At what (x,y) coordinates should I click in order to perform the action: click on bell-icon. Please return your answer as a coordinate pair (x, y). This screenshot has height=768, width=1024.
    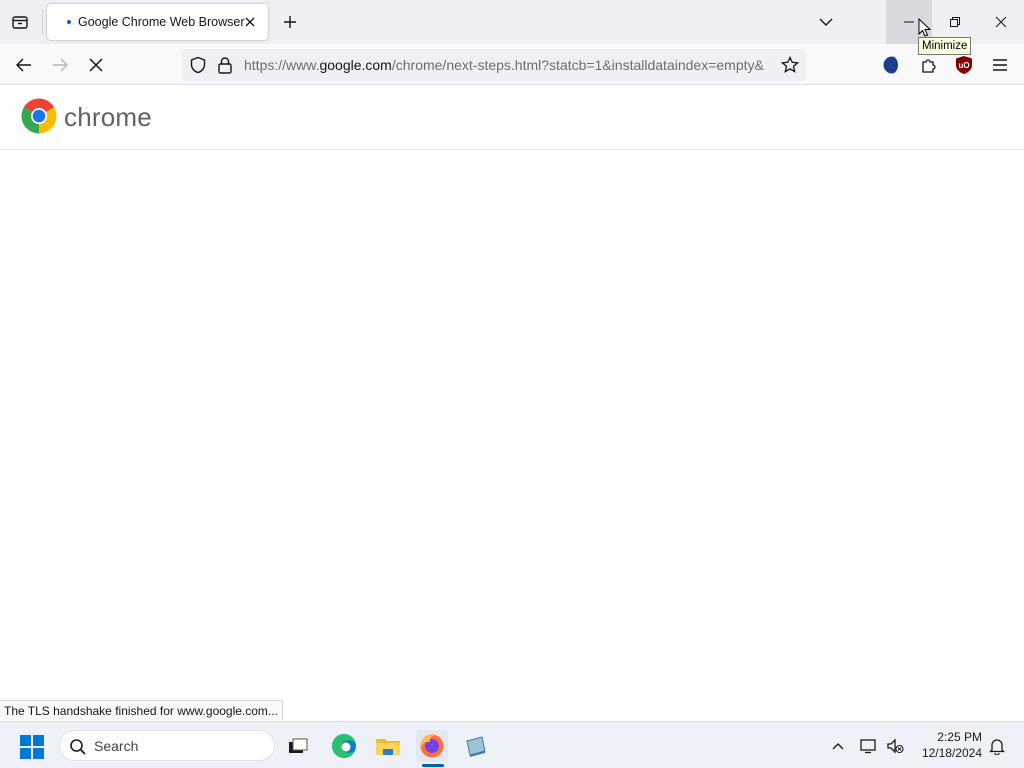
    Looking at the image, I should click on (997, 747).